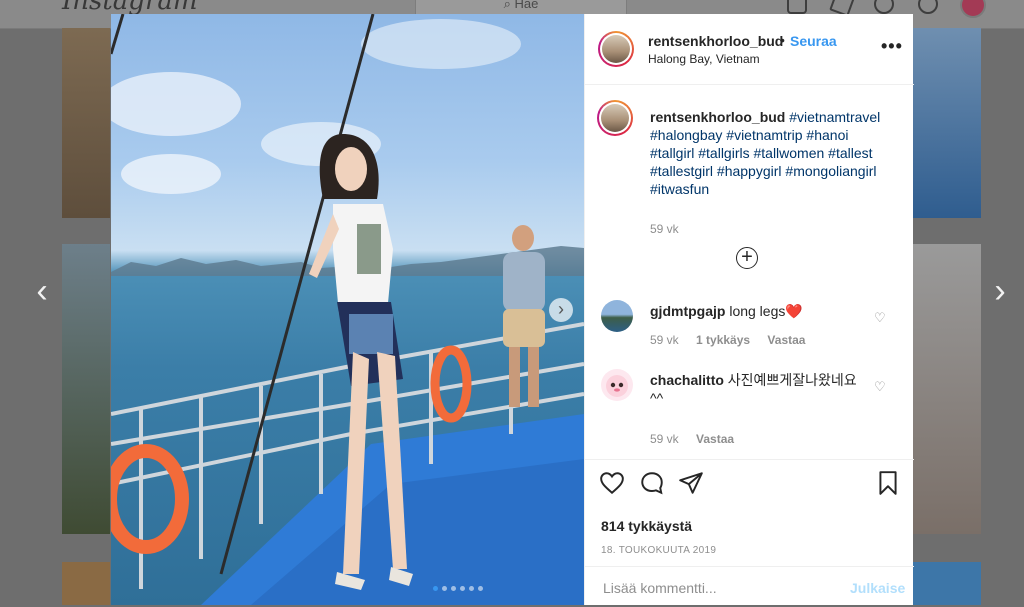 This screenshot has width=1024, height=607. Describe the element at coordinates (687, 380) in the screenshot. I see `comment-username: chachalitto` at that location.